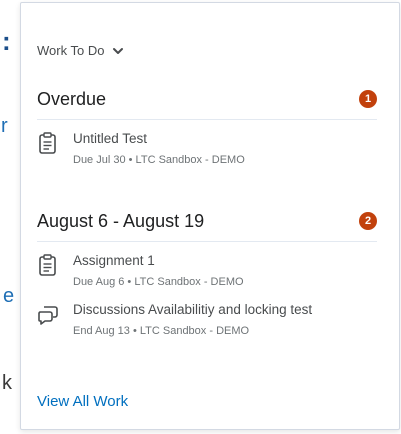 The width and height of the screenshot is (401, 434). I want to click on assignment-icon, so click(47, 265).